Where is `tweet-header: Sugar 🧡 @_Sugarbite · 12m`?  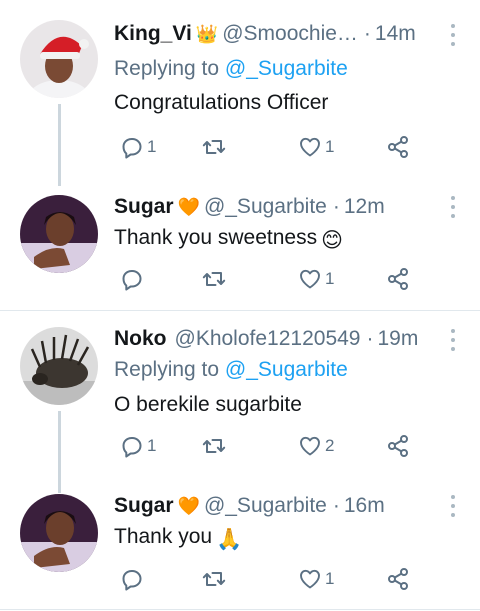 tweet-header: Sugar 🧡 @_Sugarbite · 12m is located at coordinates (277, 209).